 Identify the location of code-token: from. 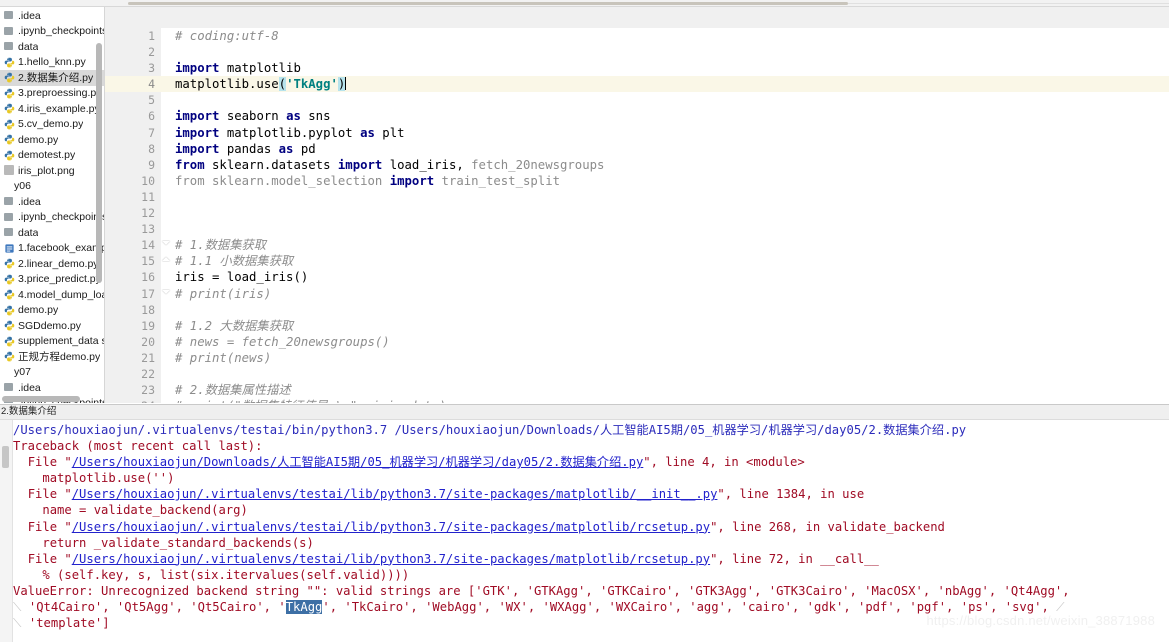
(190, 164).